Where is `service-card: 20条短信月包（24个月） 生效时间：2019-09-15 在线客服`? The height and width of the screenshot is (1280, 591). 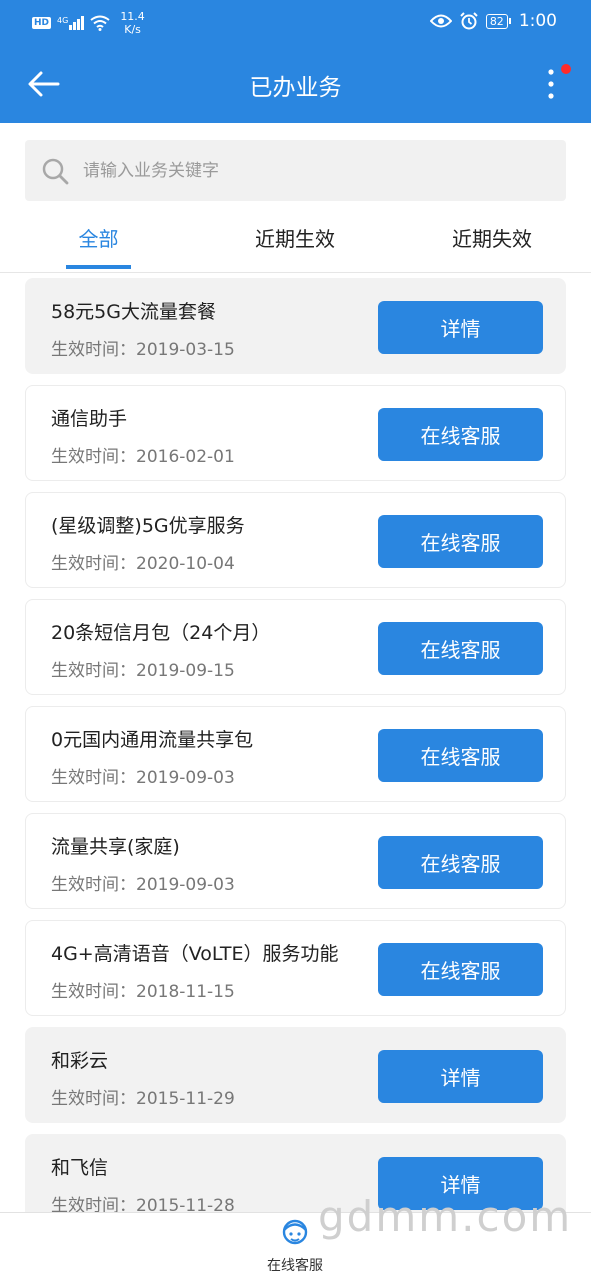
service-card: 20条短信月包（24个月） 生效时间：2019-09-15 在线客服 is located at coordinates (295, 647).